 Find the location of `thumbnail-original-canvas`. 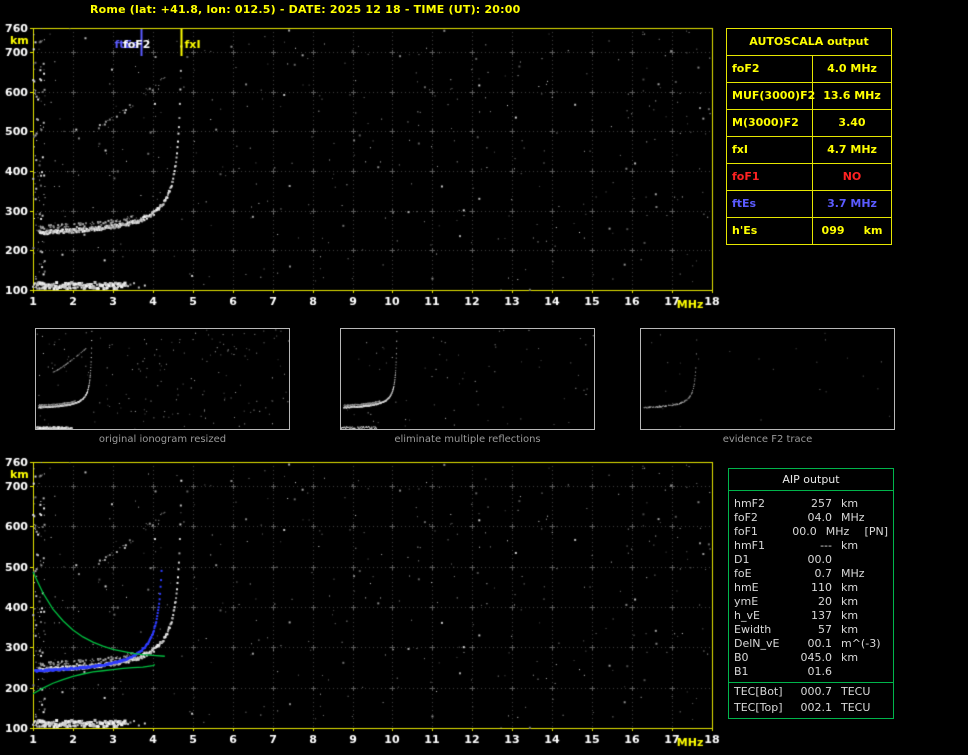

thumbnail-original-canvas is located at coordinates (162, 379).